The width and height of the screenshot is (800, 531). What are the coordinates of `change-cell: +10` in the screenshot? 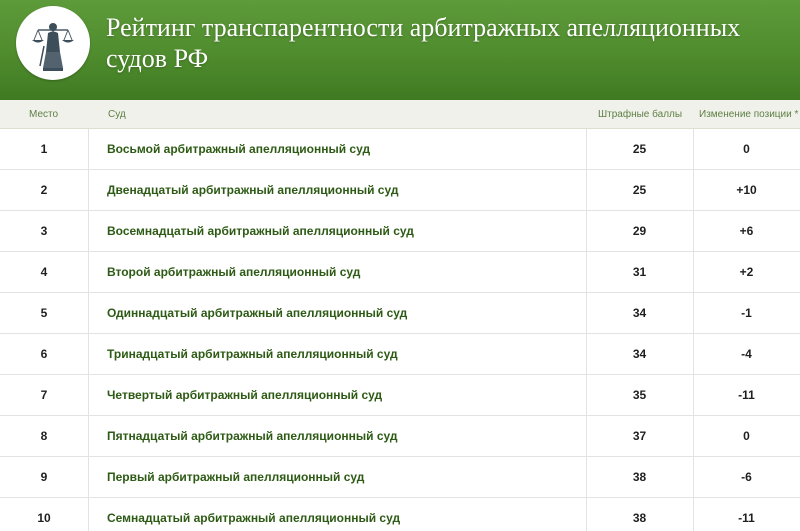 It's located at (746, 190).